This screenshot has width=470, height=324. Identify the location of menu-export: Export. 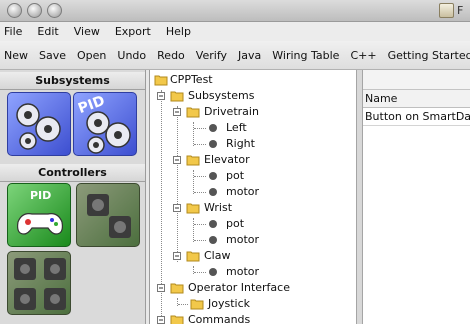
(133, 31).